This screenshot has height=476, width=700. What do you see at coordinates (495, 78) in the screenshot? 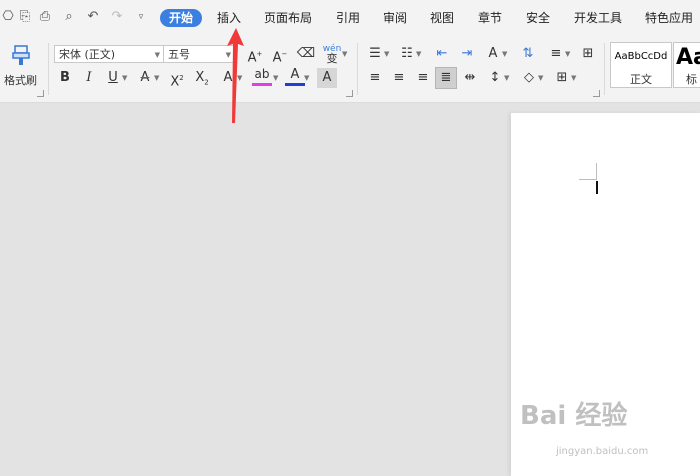
I see `paragraph-spacing-icon: ↕` at bounding box center [495, 78].